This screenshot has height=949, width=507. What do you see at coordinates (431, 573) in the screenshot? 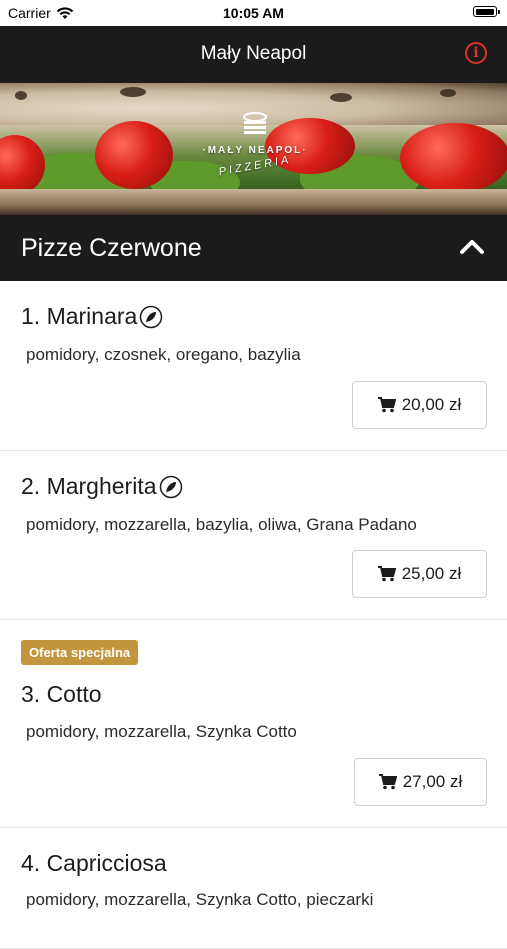
I see `price-label: 25,00 zł` at bounding box center [431, 573].